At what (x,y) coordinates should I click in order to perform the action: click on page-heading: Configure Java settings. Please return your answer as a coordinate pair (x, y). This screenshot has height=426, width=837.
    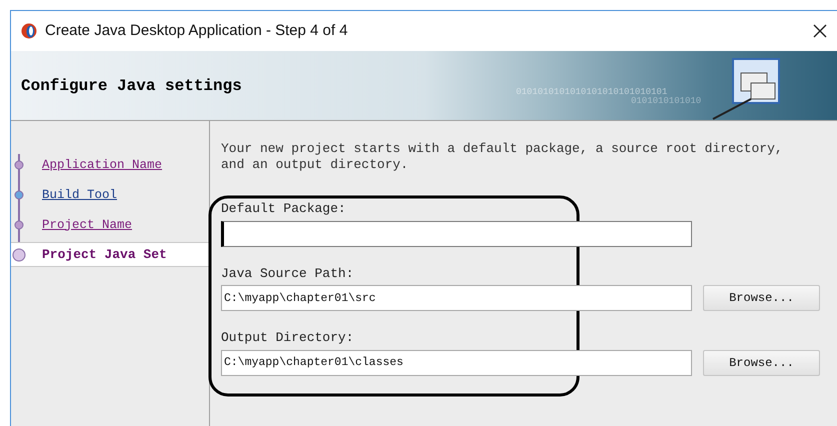
    Looking at the image, I should click on (131, 86).